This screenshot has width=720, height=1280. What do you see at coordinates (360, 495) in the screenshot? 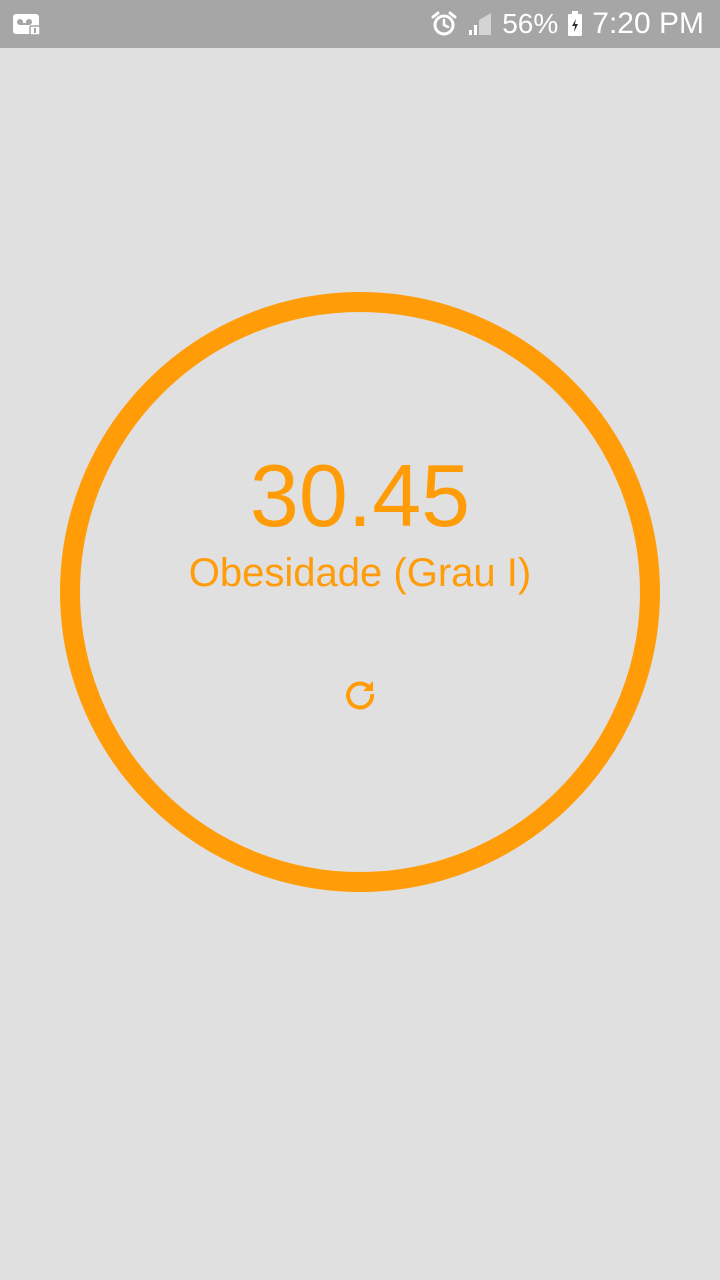
I see `bmi-value: 30.45` at bounding box center [360, 495].